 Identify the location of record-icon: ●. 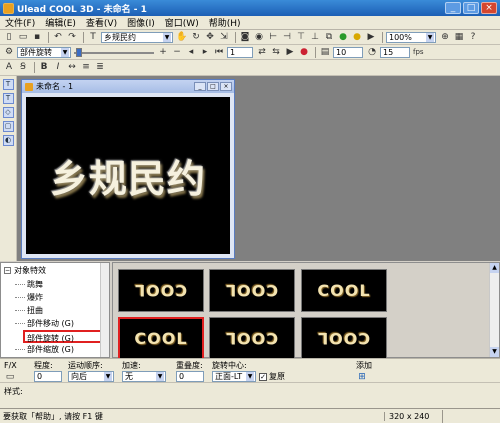
(304, 52).